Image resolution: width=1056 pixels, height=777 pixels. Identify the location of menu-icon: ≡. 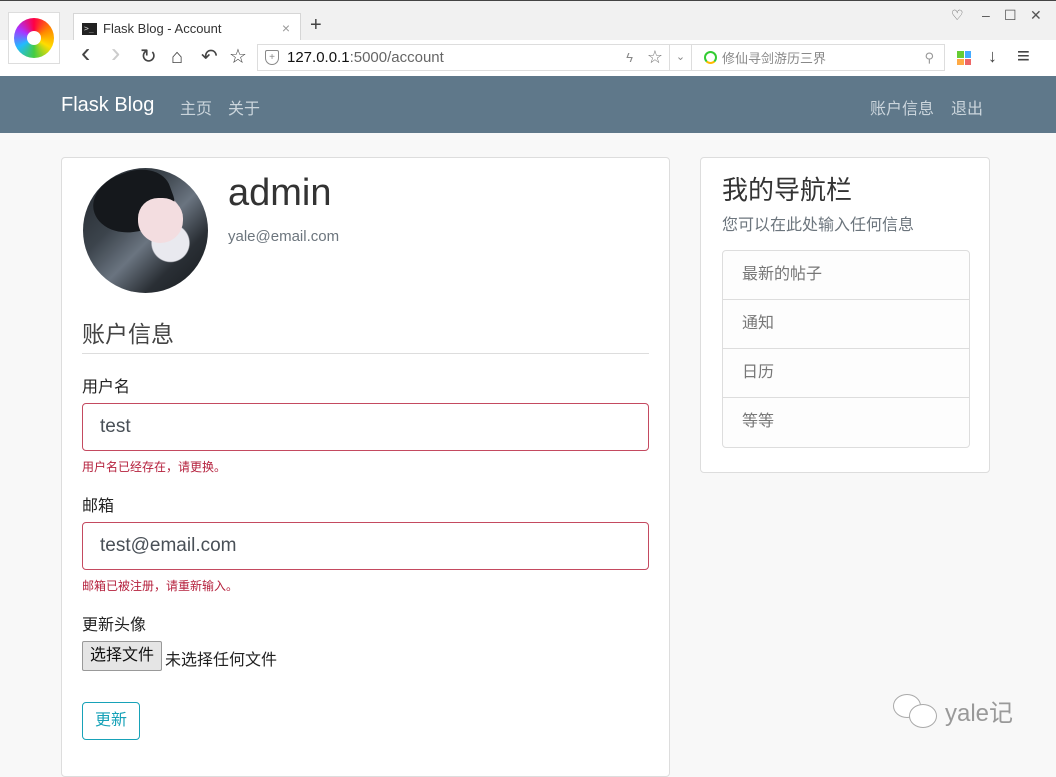
(1023, 56).